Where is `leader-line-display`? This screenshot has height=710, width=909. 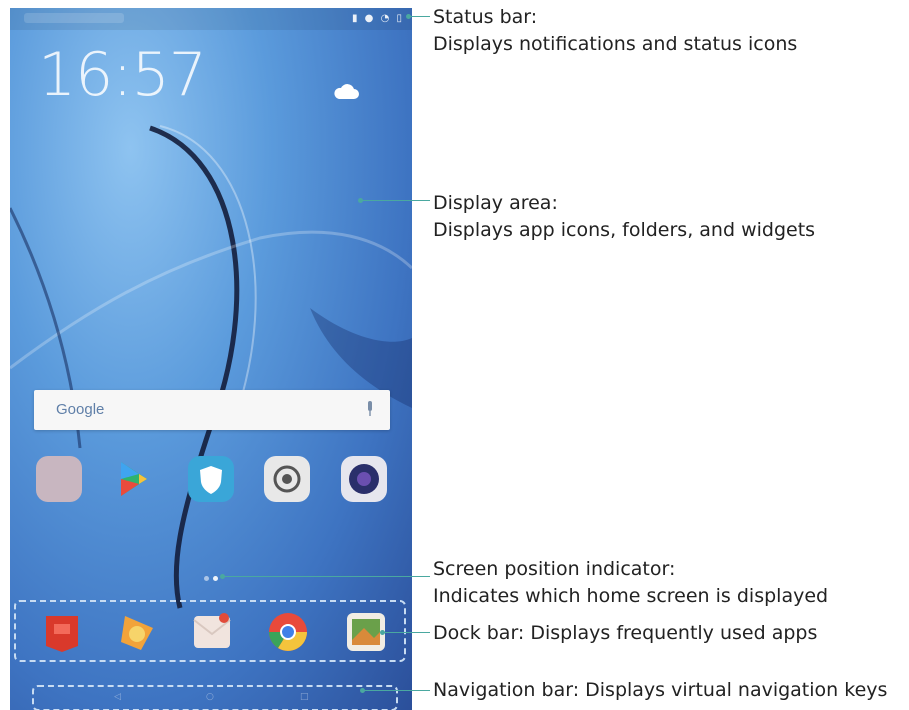
leader-line-display is located at coordinates (396, 200).